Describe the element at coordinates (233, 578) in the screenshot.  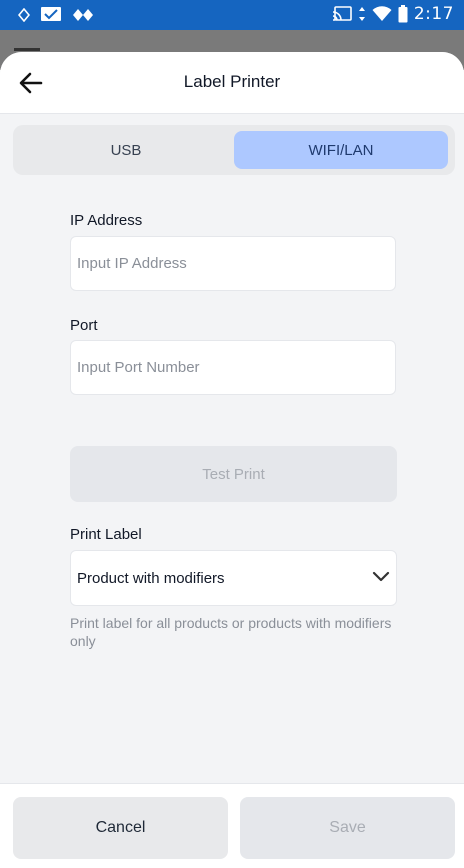
I see `print-label-select: Product with modifiers` at that location.